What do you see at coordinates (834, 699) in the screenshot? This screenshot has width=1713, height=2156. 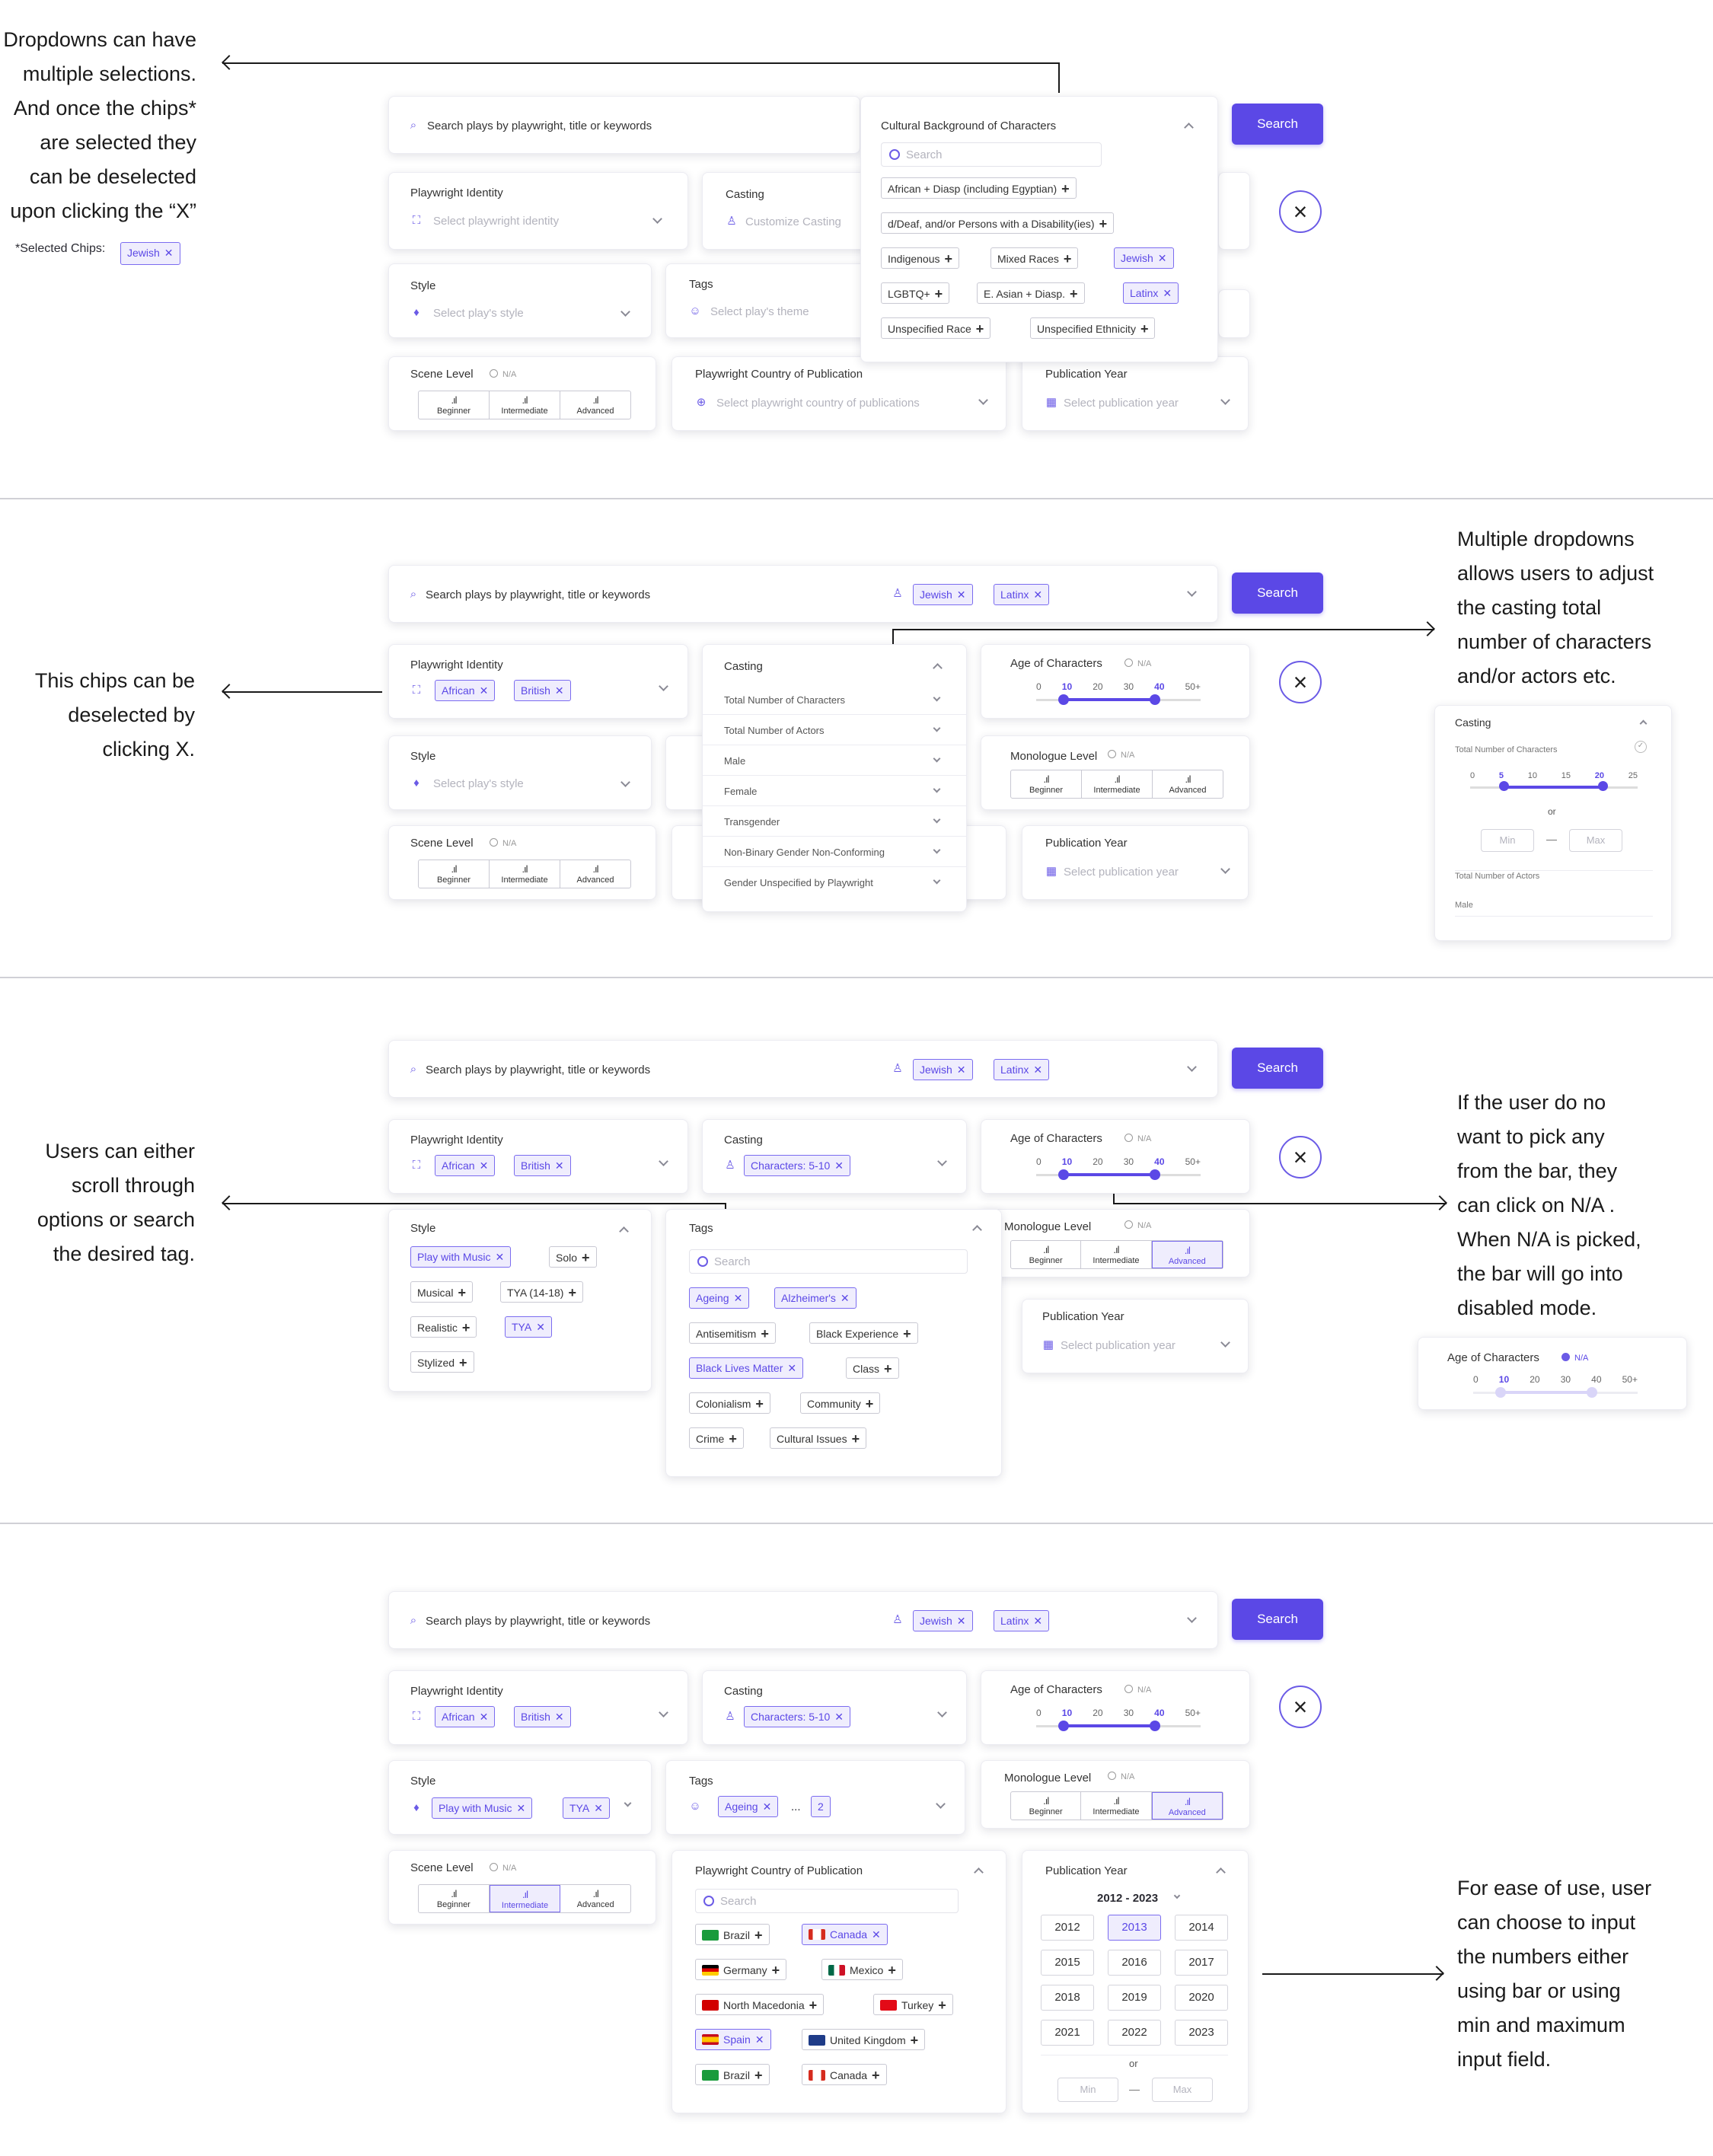 I see `casting-option: Total Number of Characters` at bounding box center [834, 699].